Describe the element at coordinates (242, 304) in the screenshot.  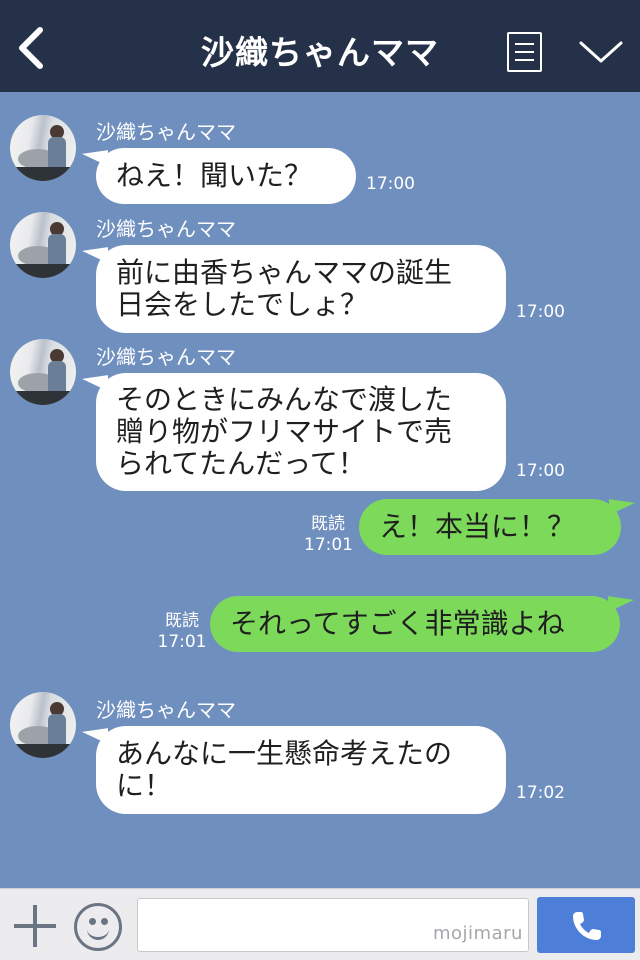
I see `message-line: 日会をしたでしょ？` at that location.